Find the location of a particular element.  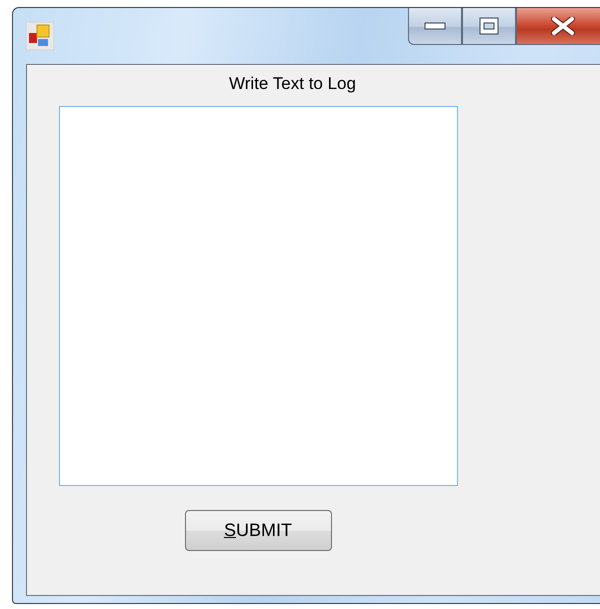

minimize-button is located at coordinates (435, 26).